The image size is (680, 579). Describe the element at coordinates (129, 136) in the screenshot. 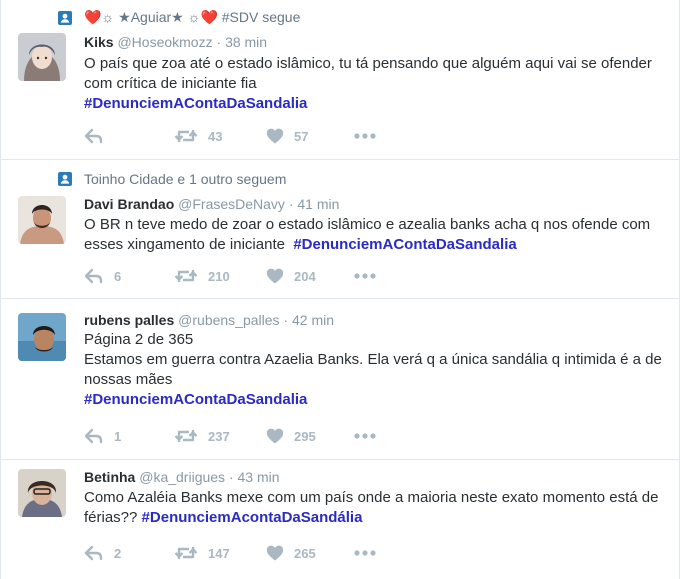

I see `reply-button` at that location.